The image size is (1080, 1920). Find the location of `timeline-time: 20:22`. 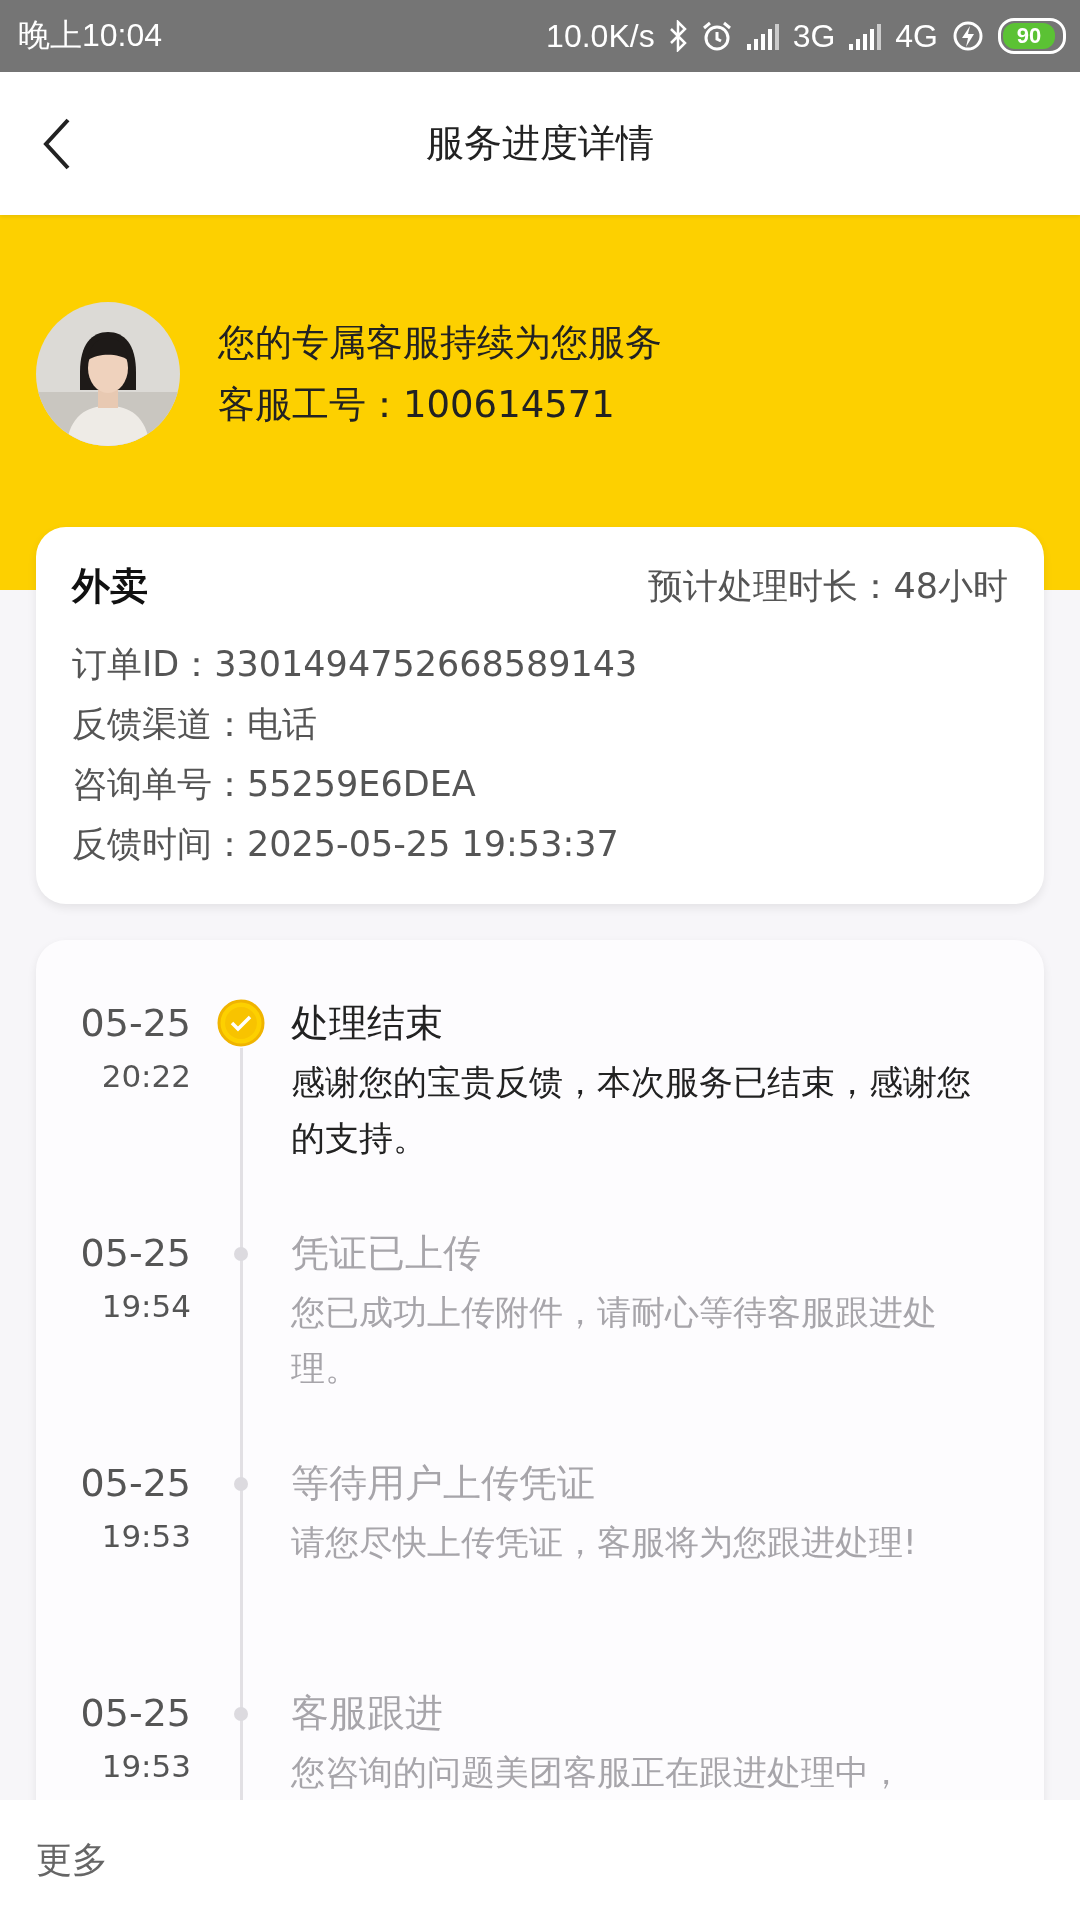

timeline-time: 20:22 is located at coordinates (146, 1076).